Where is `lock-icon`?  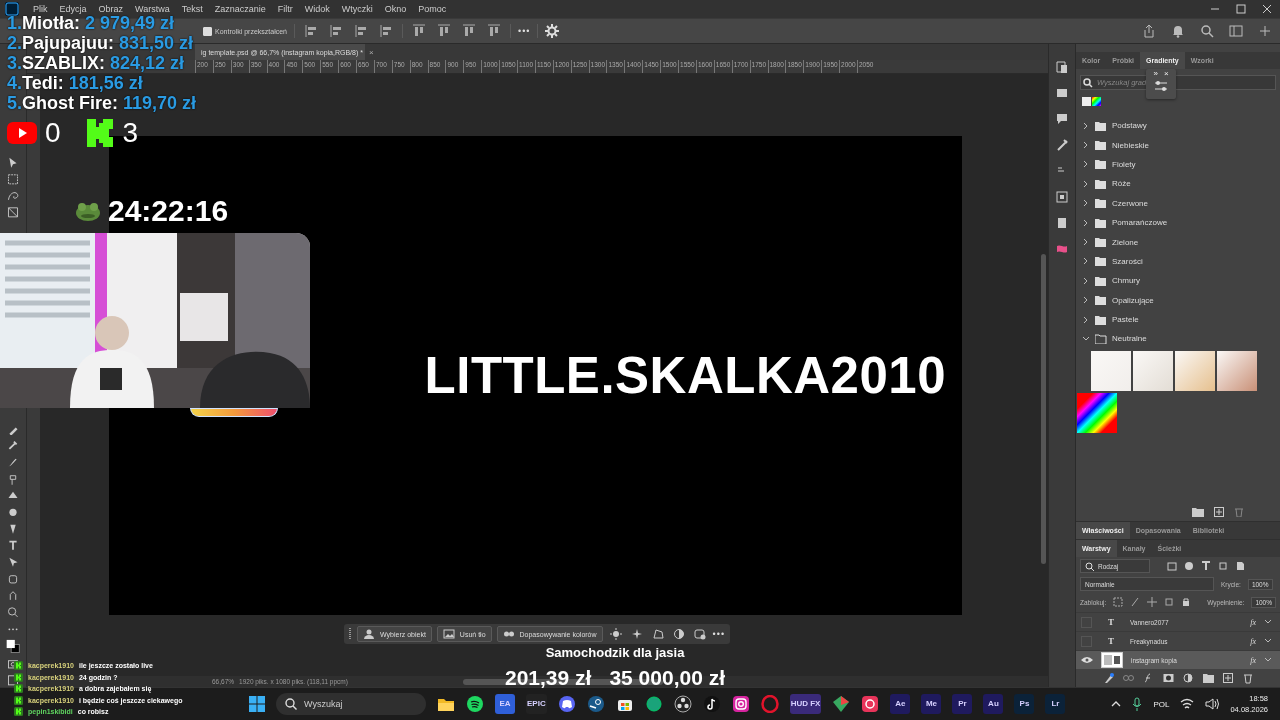
lock-icon is located at coordinates (1169, 602).